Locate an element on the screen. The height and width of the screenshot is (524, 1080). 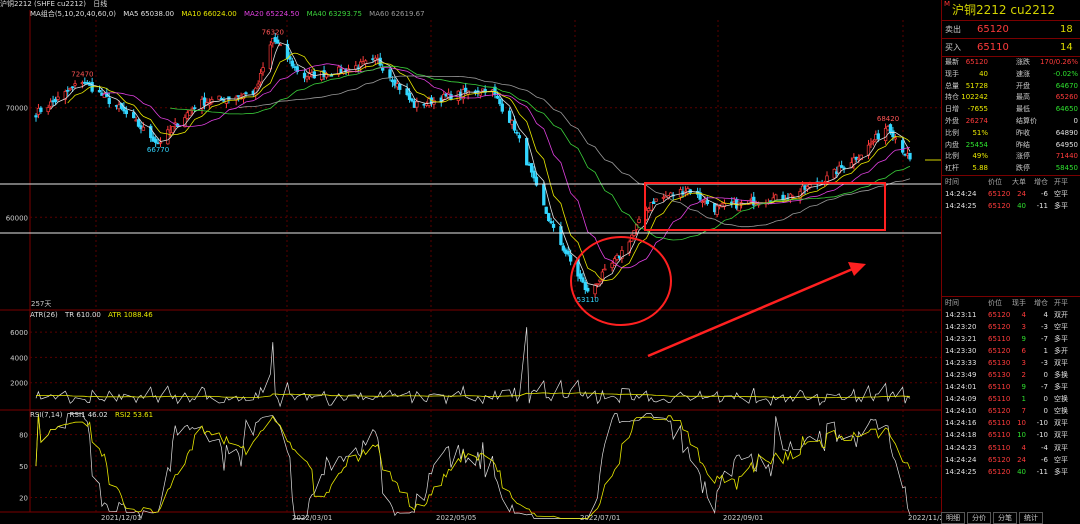
sell-quote: 卖出 65120 18 is located at coordinates (1011, 30).